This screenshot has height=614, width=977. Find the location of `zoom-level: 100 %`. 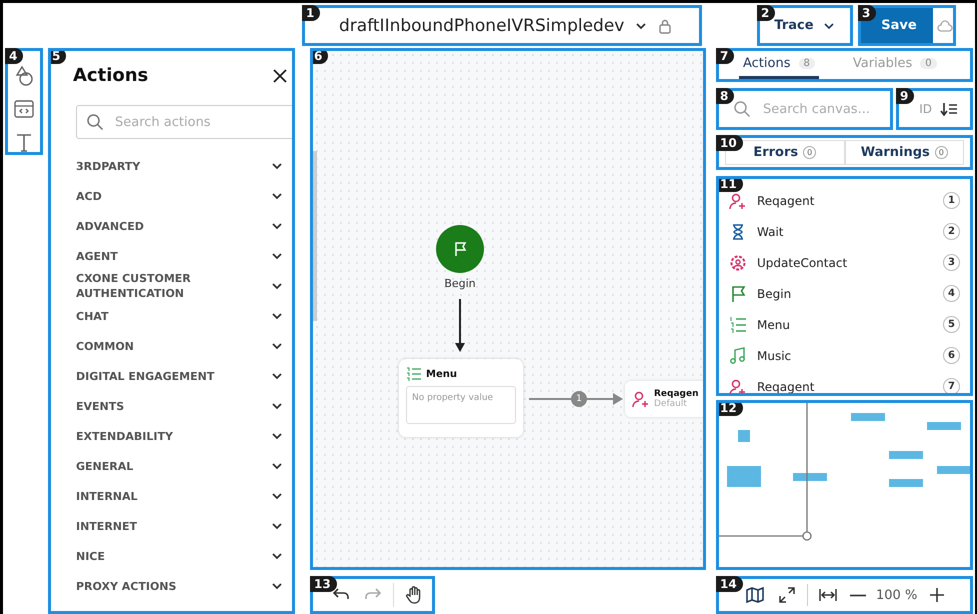

zoom-level: 100 % is located at coordinates (896, 595).